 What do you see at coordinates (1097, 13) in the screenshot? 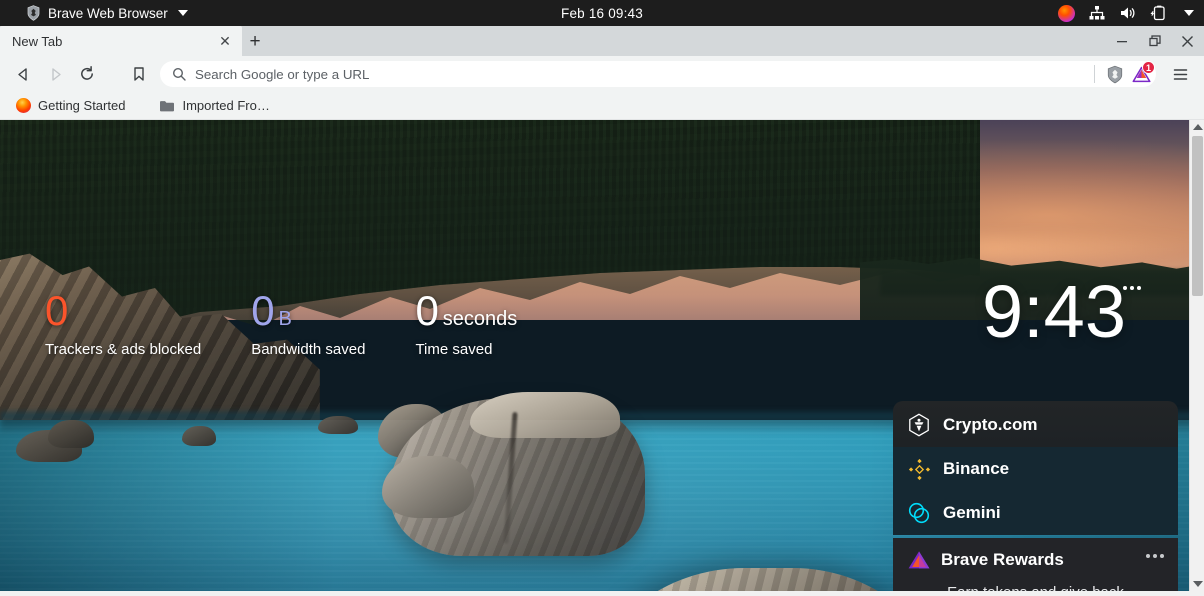
I see `network-icon` at bounding box center [1097, 13].